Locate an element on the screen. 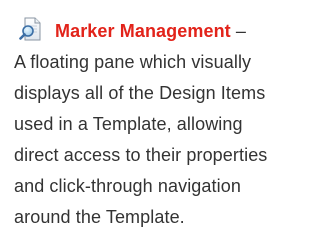 The image size is (331, 251). entry-heading-line: Marker Management – is located at coordinates (169, 31).